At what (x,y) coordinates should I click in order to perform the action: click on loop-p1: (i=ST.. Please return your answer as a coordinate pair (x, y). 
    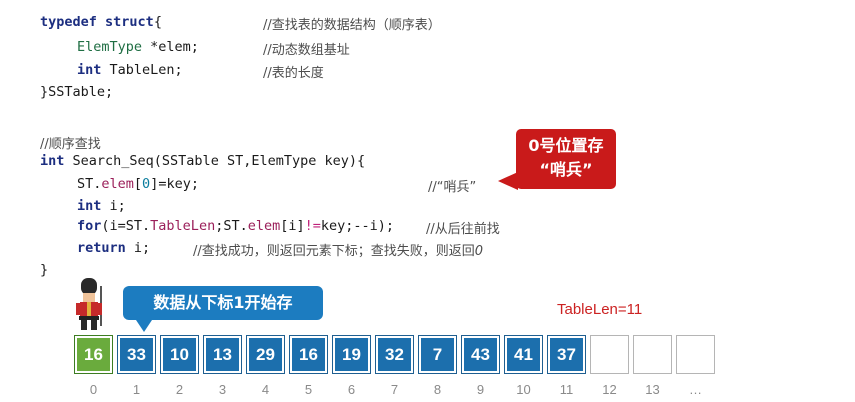
    Looking at the image, I should click on (126, 226).